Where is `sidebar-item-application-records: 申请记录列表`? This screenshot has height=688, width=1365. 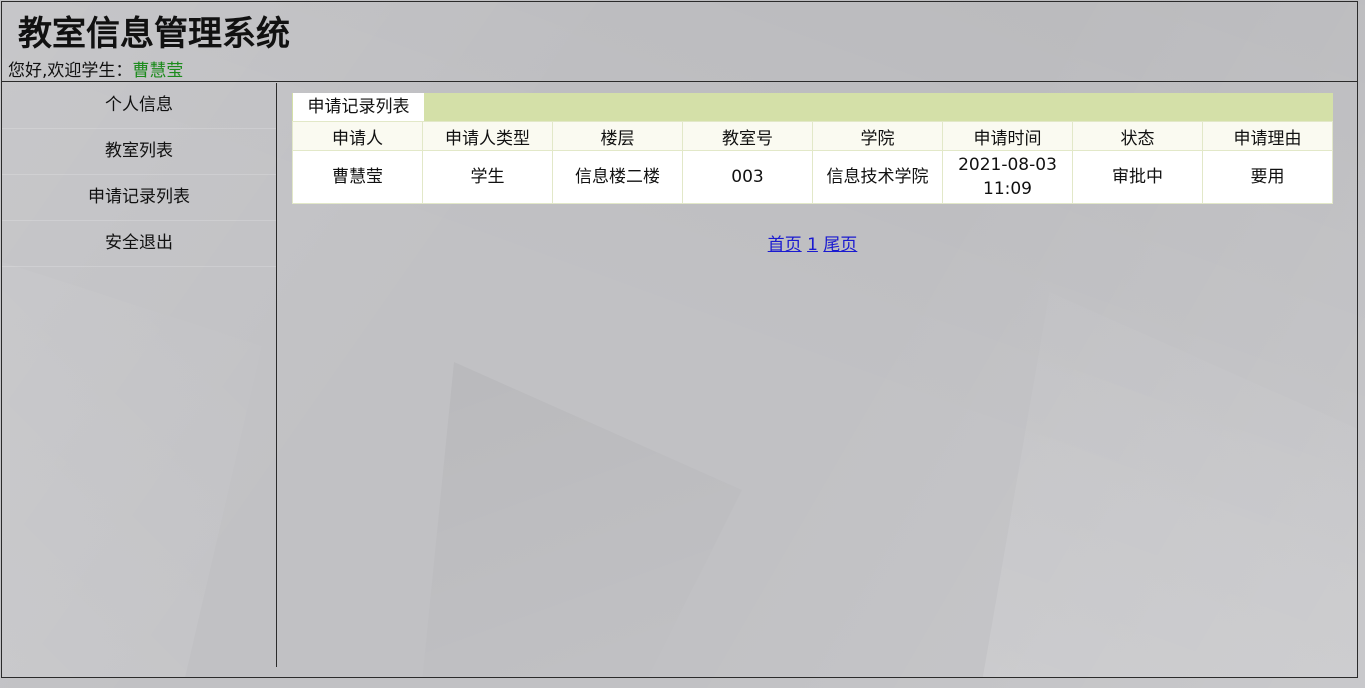 sidebar-item-application-records: 申请记录列表 is located at coordinates (139, 198).